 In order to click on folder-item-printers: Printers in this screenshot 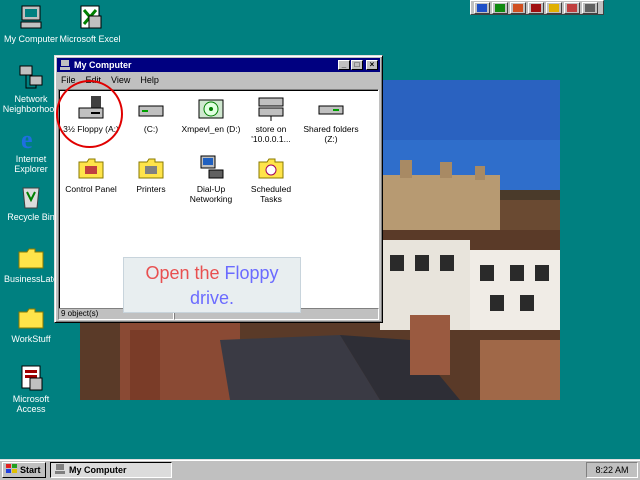, I will do `click(151, 174)`.